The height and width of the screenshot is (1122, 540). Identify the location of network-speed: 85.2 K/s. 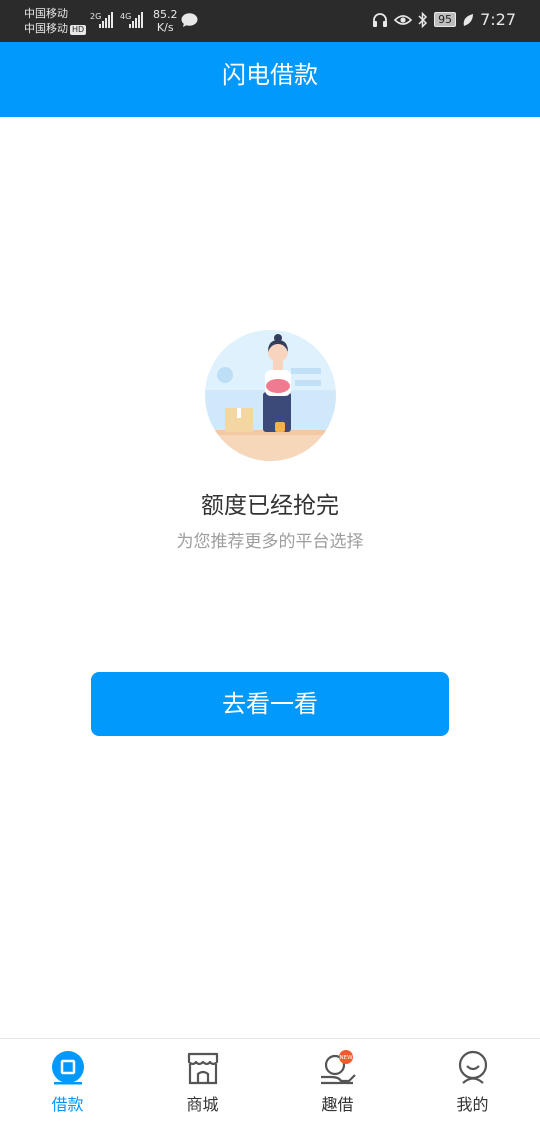
(165, 21).